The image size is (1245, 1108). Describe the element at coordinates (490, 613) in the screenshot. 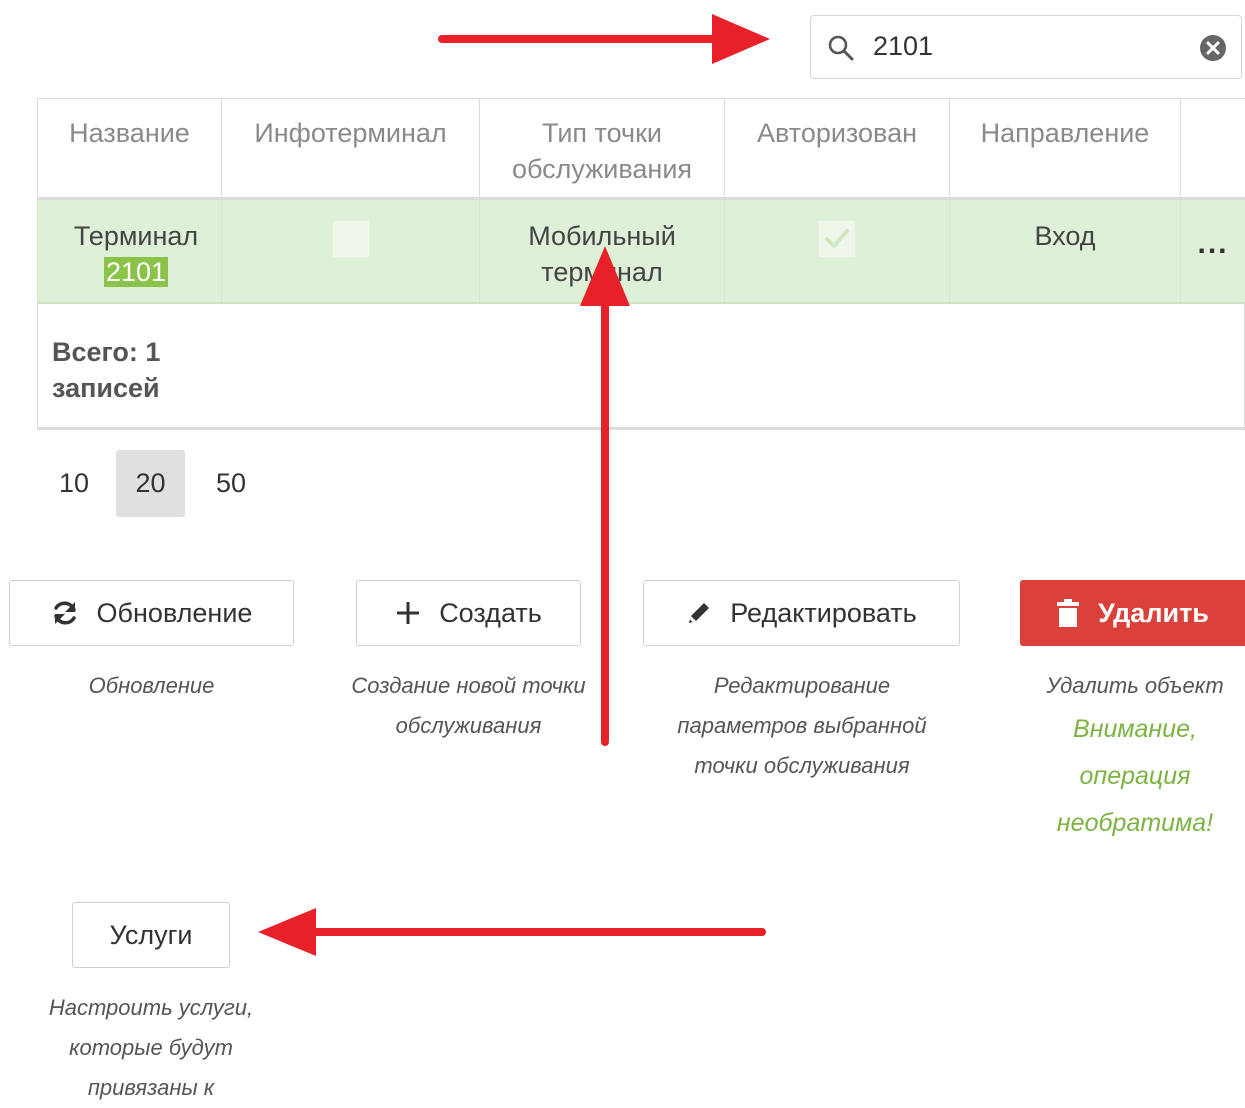

I see `create-button-label: Создать` at that location.